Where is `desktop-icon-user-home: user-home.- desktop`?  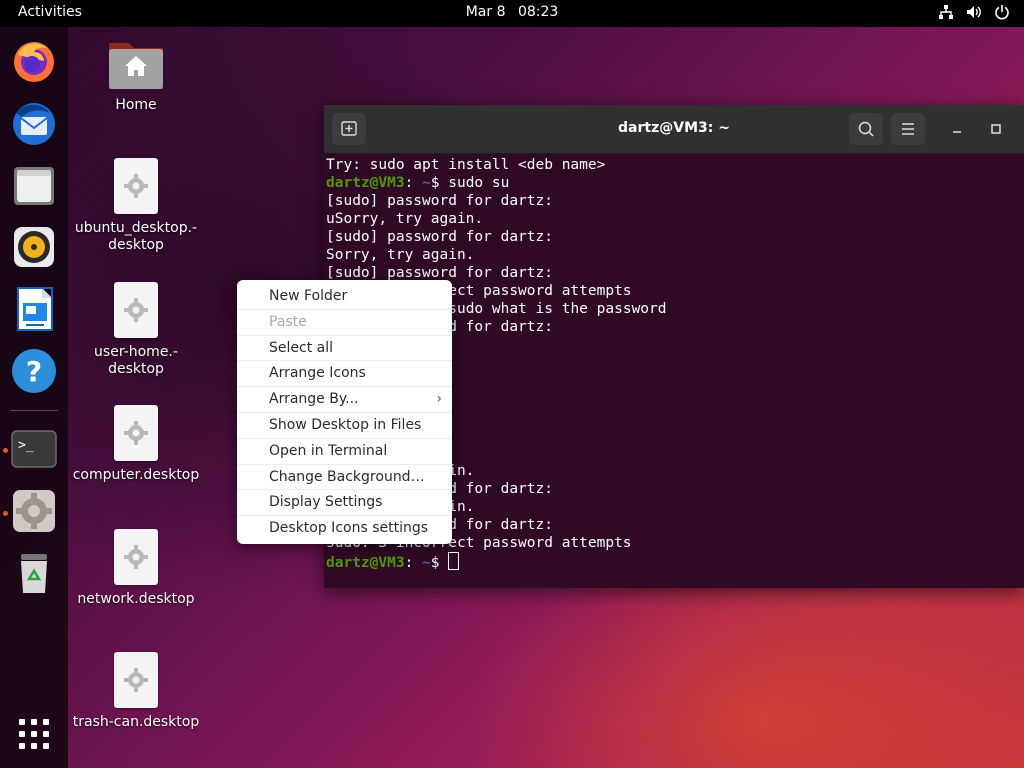 desktop-icon-user-home: user-home.- desktop is located at coordinates (136, 330).